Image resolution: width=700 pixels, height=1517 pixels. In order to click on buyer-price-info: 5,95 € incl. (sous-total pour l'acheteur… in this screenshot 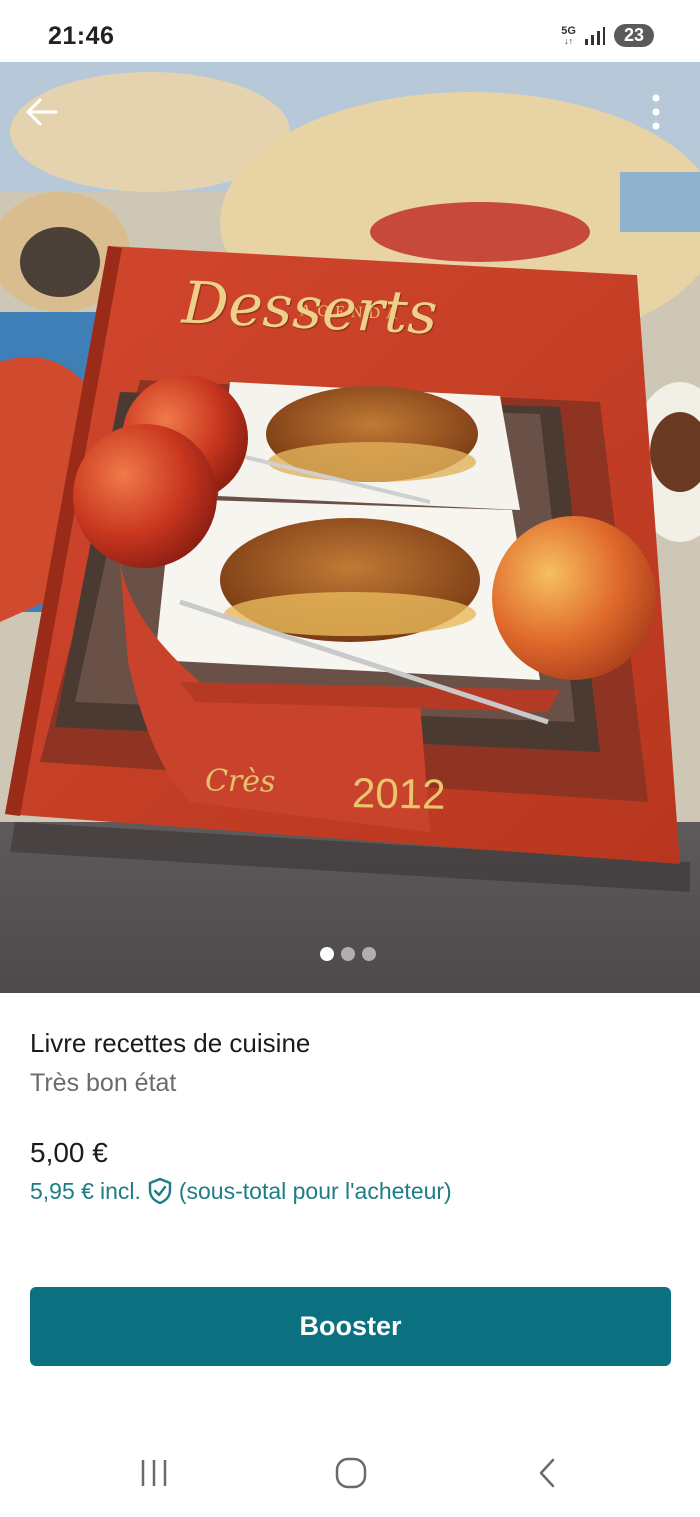, I will do `click(241, 1191)`.